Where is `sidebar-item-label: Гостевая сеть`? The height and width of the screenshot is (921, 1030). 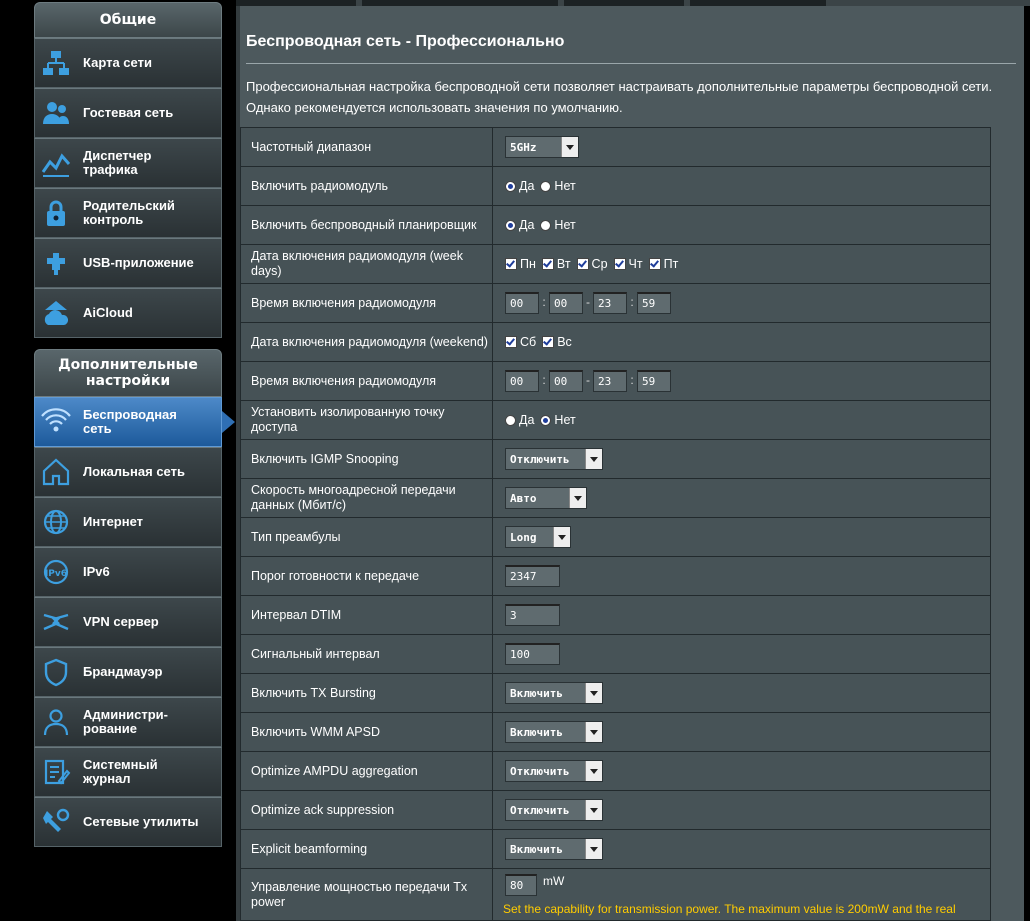 sidebar-item-label: Гостевая сеть is located at coordinates (128, 112).